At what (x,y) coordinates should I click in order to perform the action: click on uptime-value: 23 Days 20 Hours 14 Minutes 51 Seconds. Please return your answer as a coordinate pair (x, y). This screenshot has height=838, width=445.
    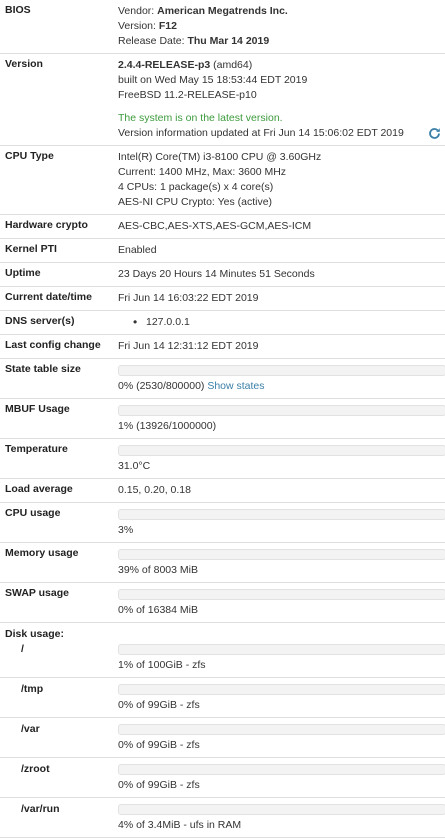
    Looking at the image, I should click on (216, 274).